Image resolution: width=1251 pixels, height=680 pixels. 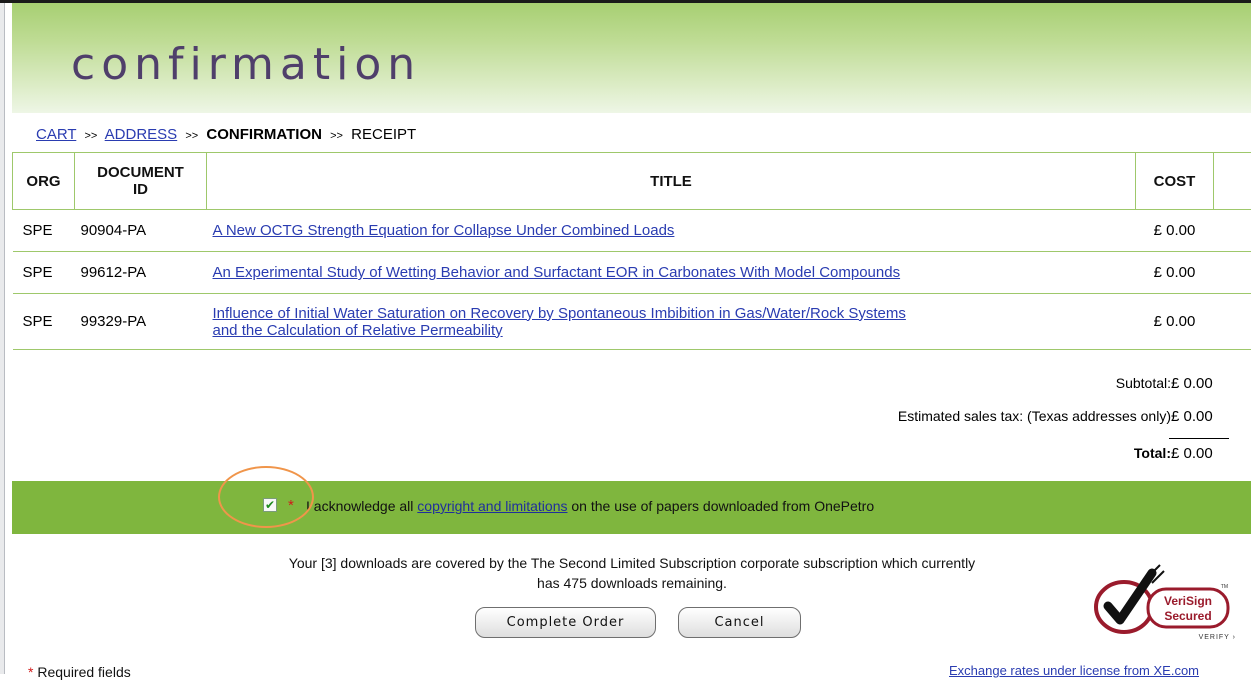 I want to click on cell-document-id: 99612-PA, so click(x=141, y=273).